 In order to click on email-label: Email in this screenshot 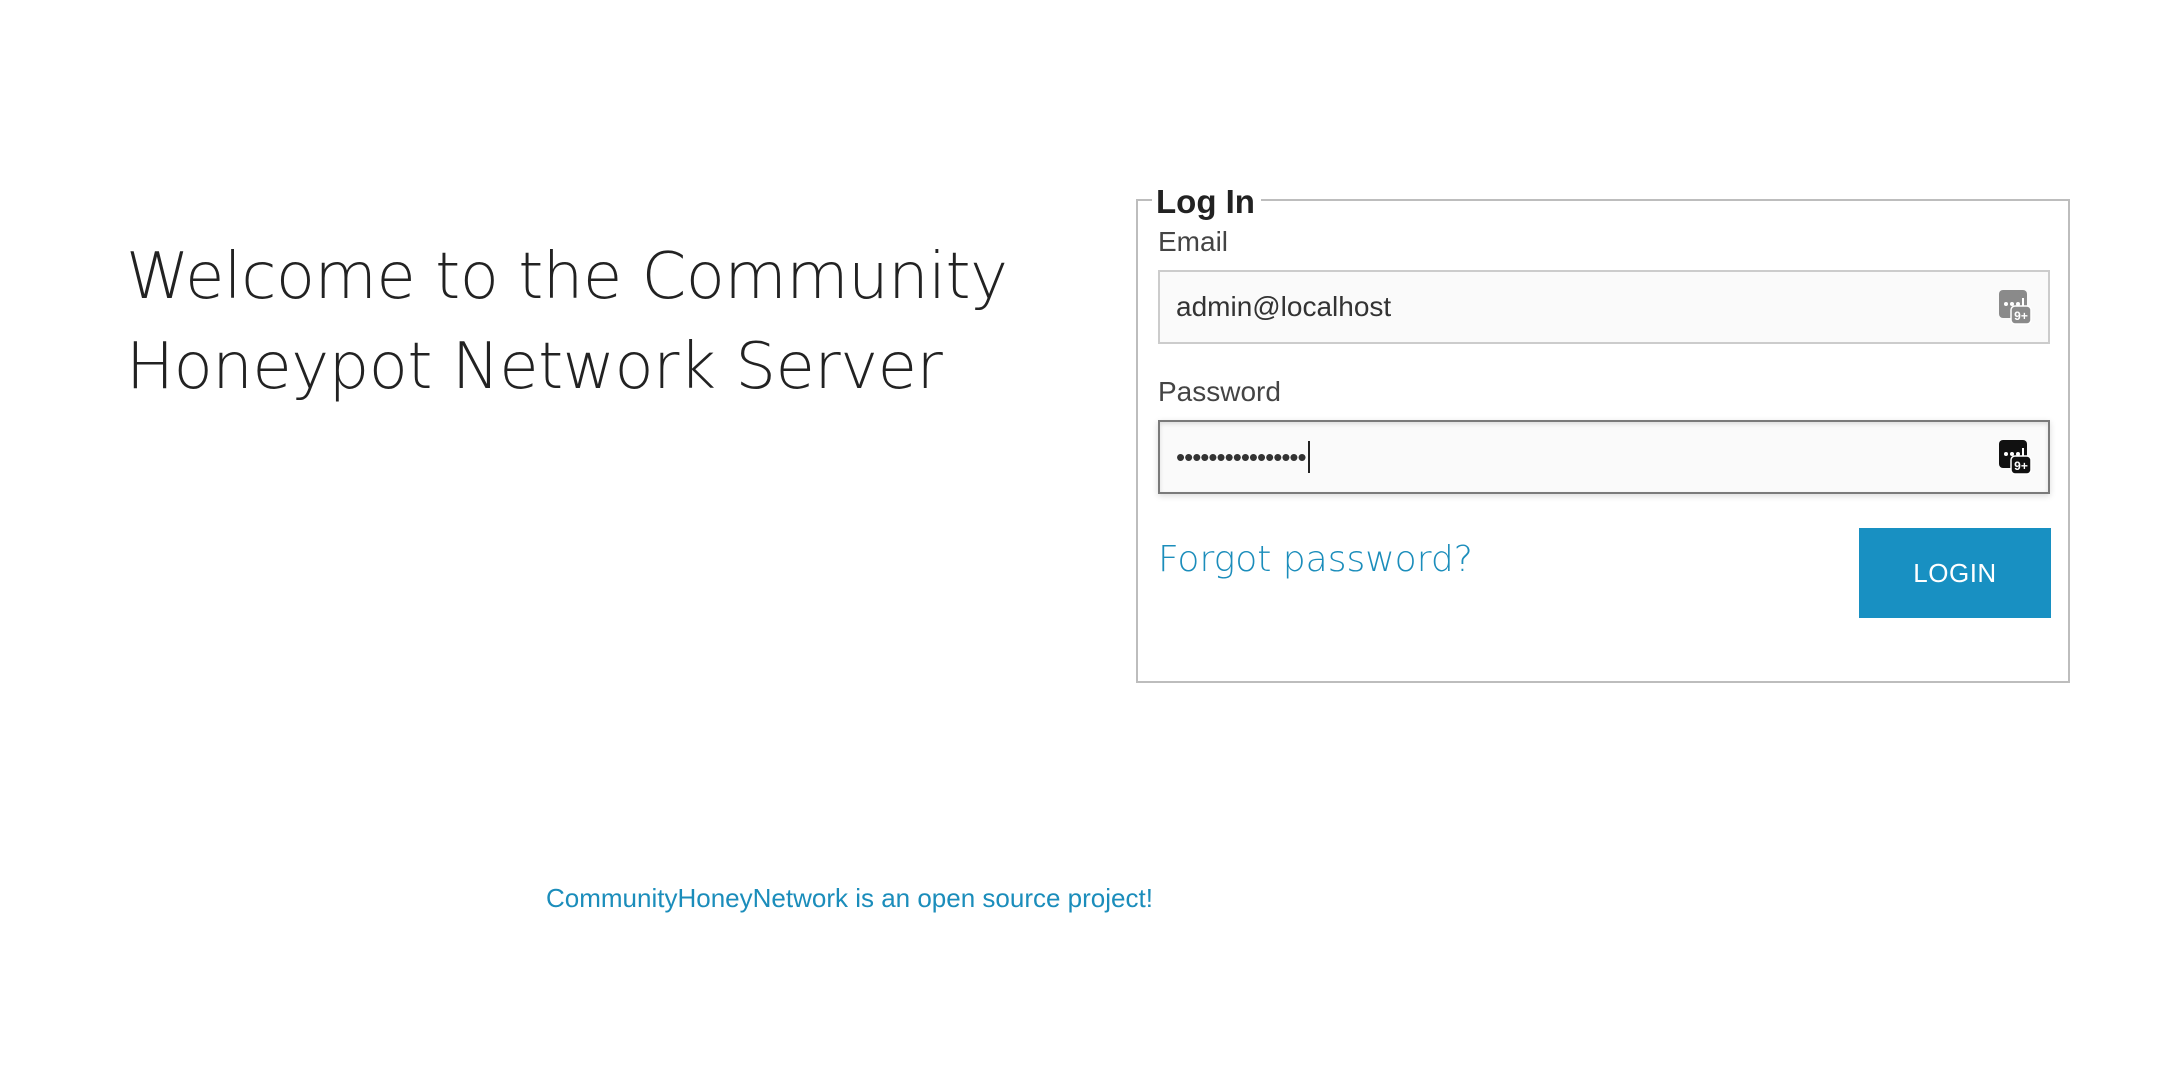, I will do `click(1193, 241)`.